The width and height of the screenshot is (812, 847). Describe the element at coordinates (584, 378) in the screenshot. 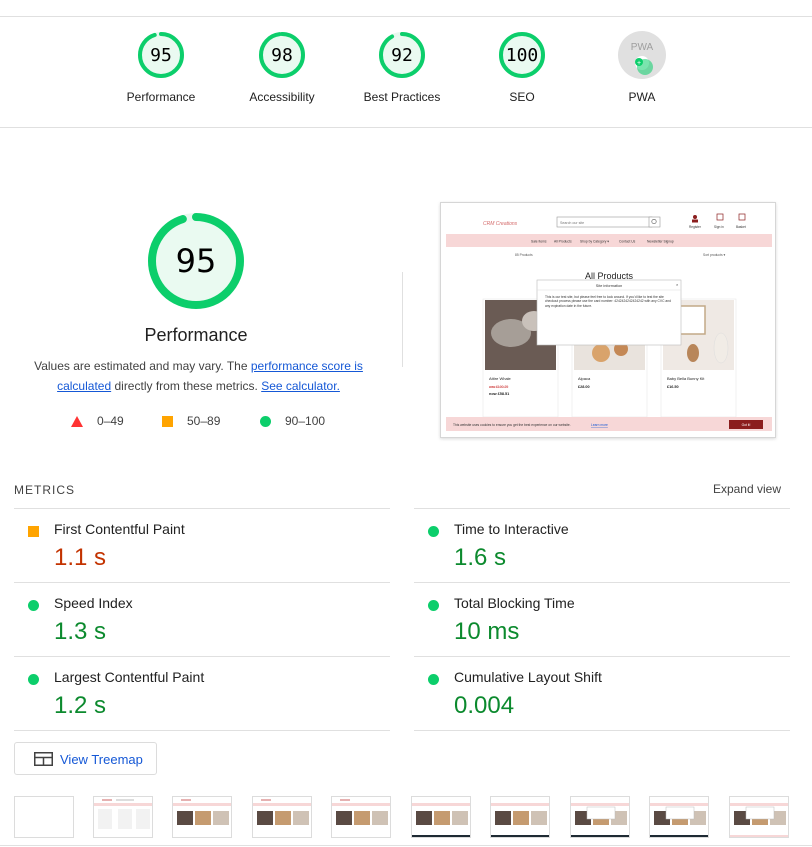

I see `screenshot-product-name: Alpaca` at that location.